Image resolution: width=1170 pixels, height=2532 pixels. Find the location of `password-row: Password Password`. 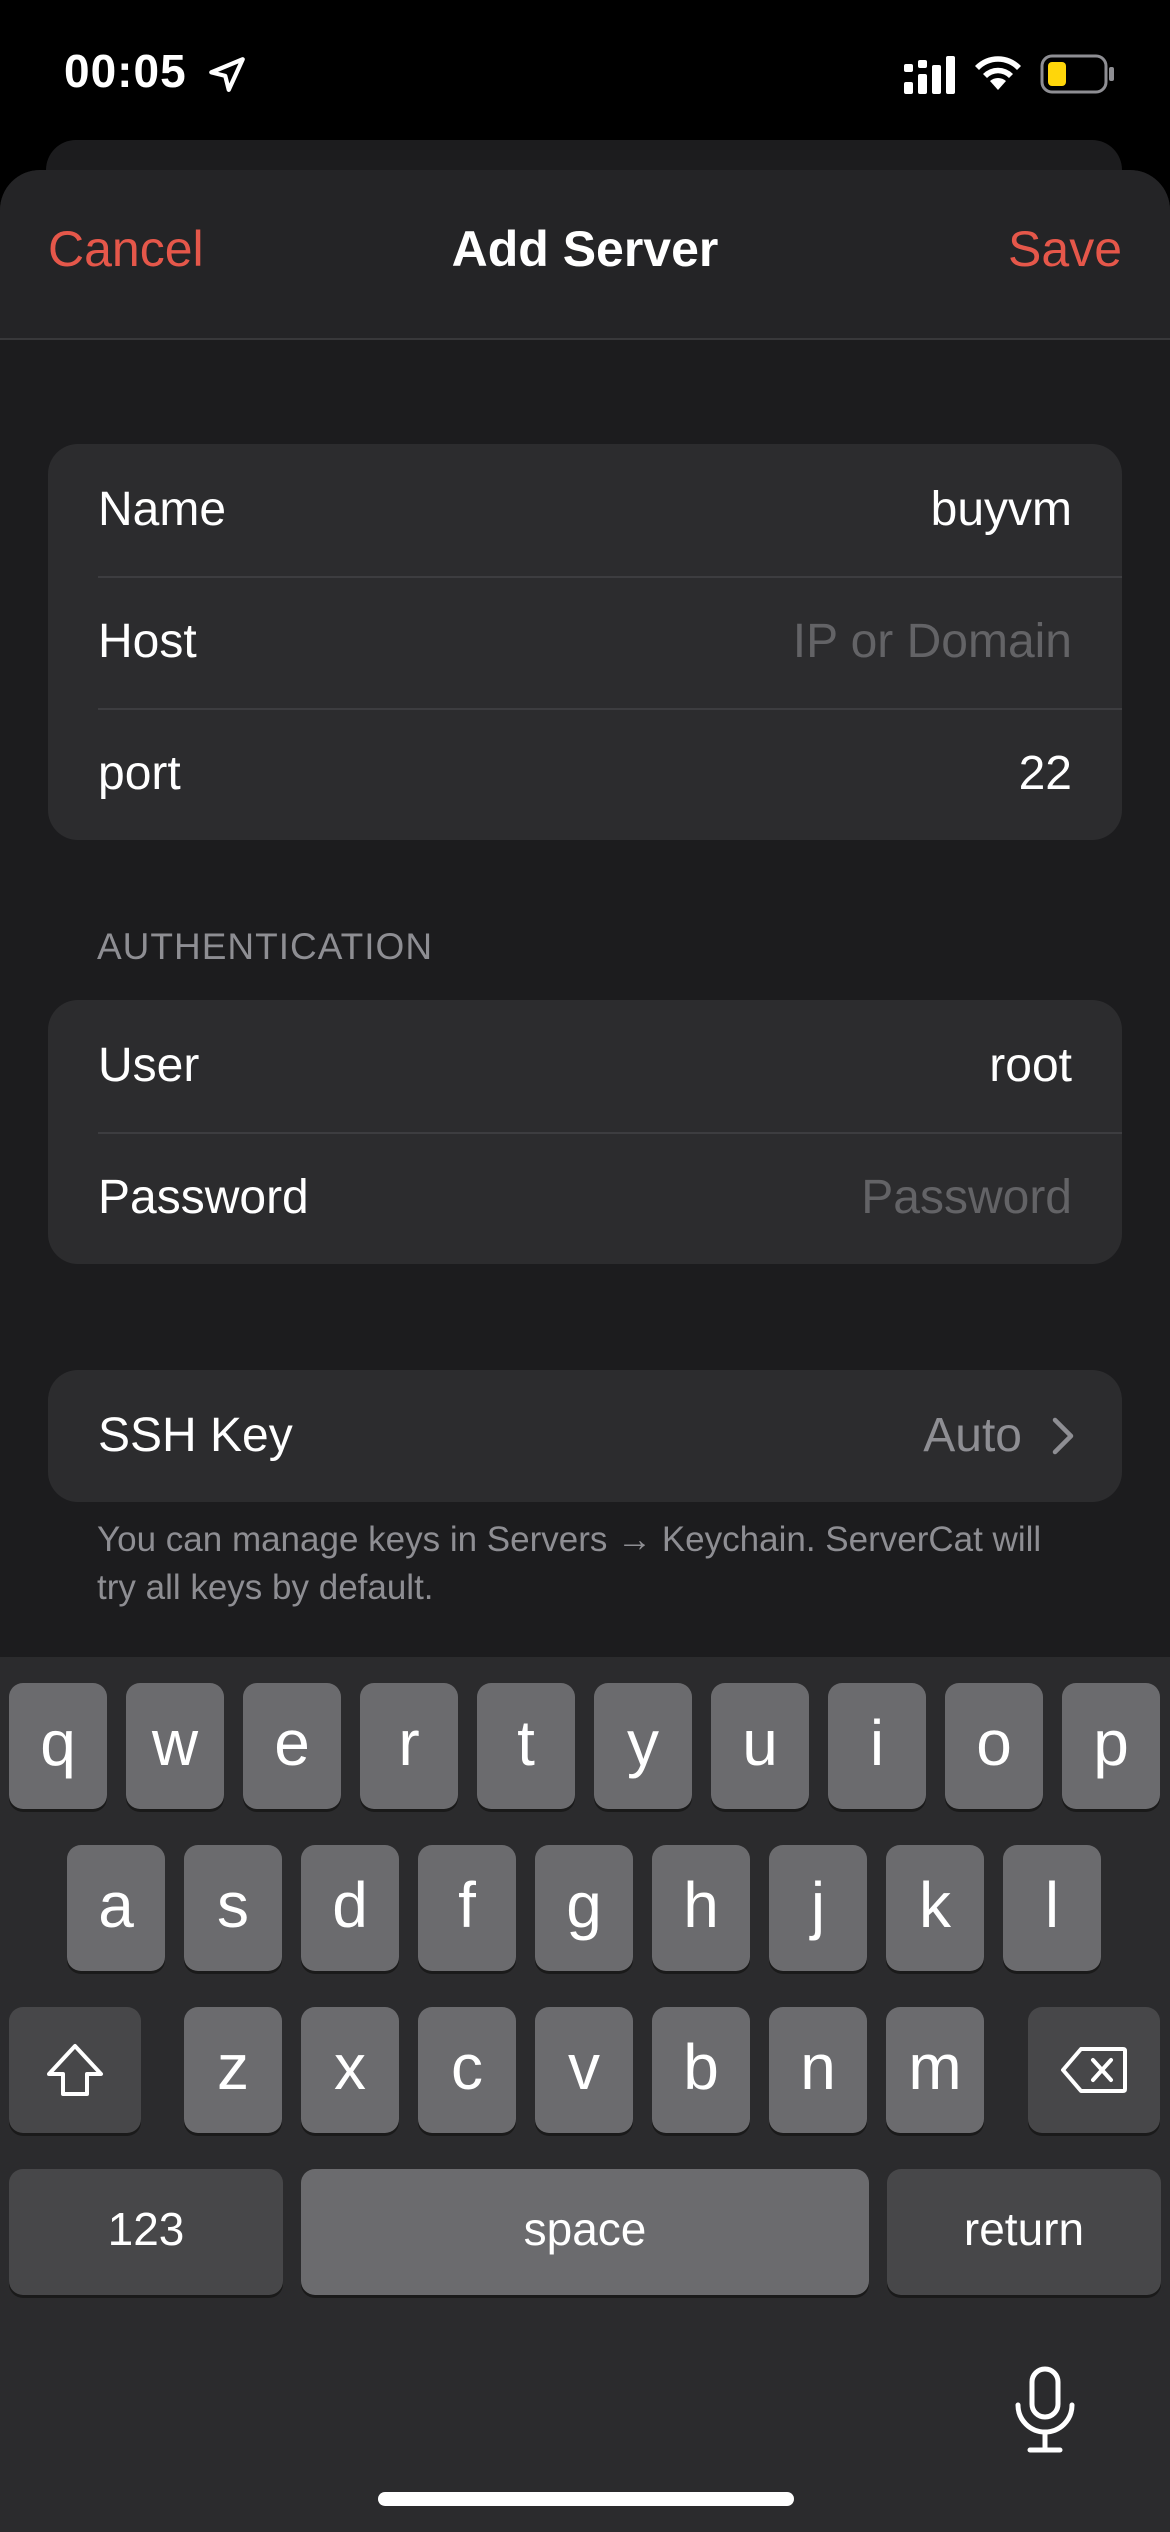

password-row: Password Password is located at coordinates (585, 1198).